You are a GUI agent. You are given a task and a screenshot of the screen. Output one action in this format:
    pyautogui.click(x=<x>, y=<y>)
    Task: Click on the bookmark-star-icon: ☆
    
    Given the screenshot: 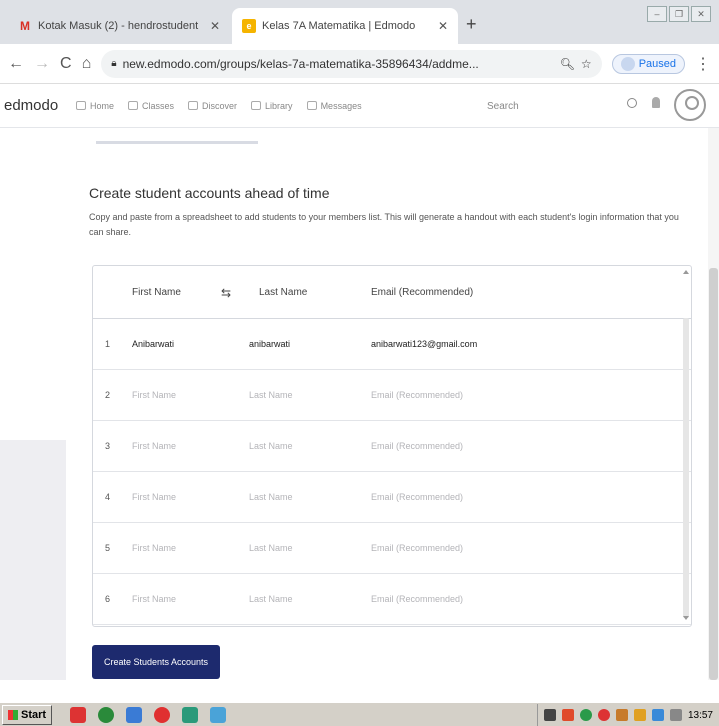 What is the action you would take?
    pyautogui.click(x=586, y=64)
    